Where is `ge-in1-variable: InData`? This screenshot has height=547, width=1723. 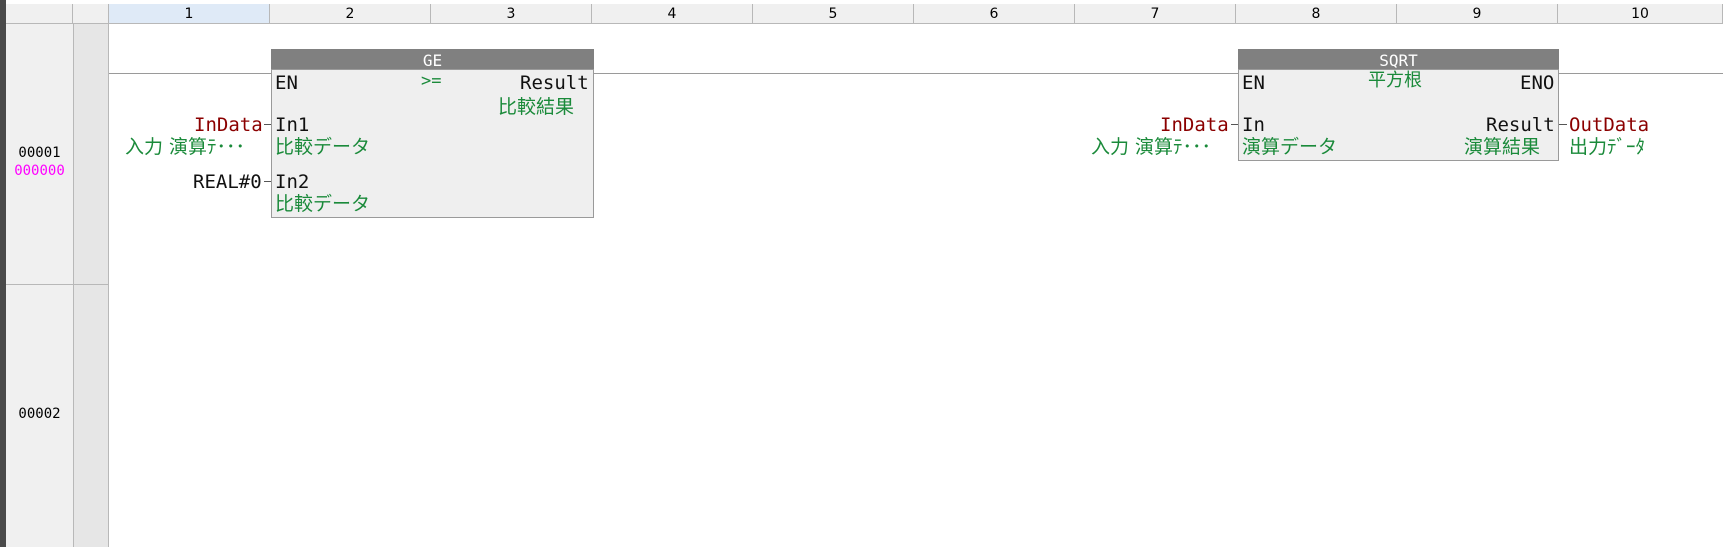
ge-in1-variable: InData is located at coordinates (228, 125).